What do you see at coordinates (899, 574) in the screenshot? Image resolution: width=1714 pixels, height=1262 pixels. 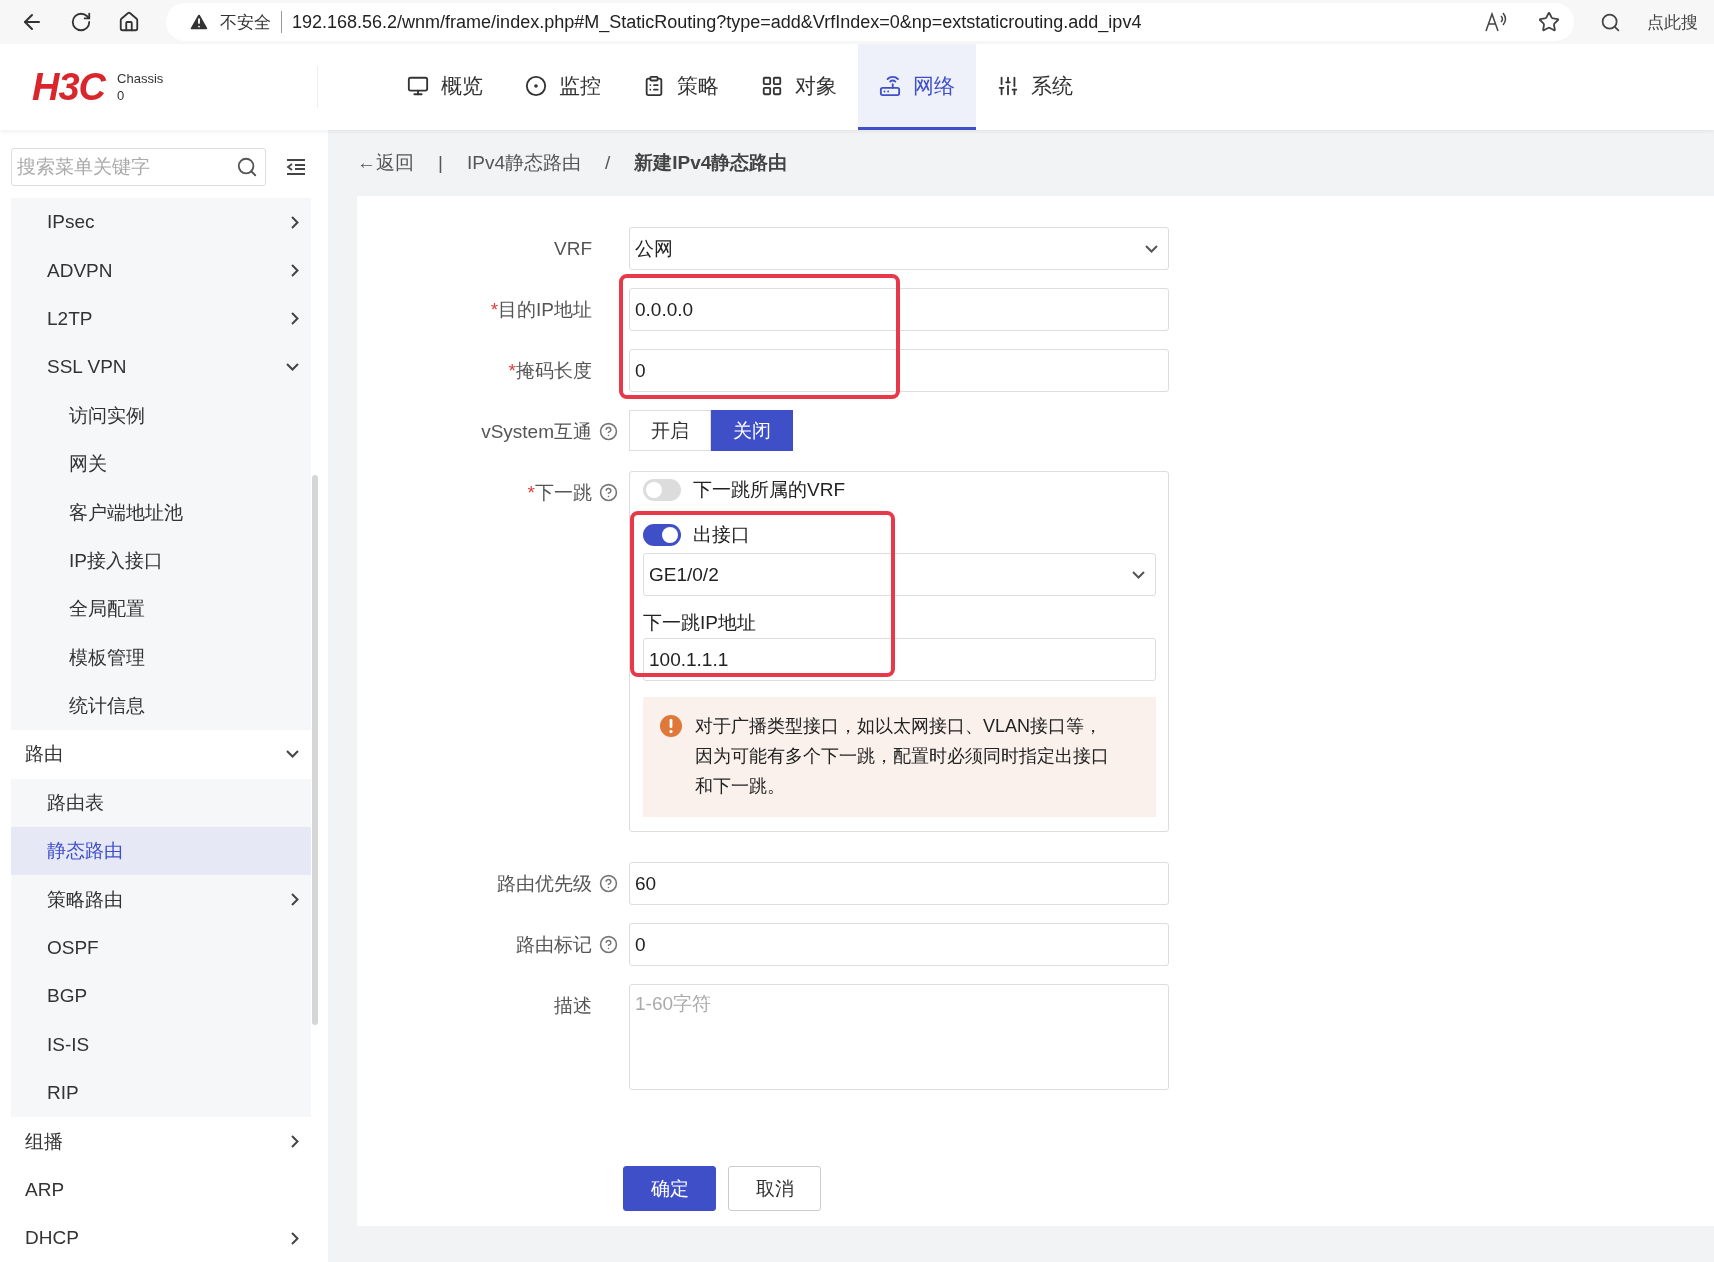 I see `select-field: GE1/0/2` at bounding box center [899, 574].